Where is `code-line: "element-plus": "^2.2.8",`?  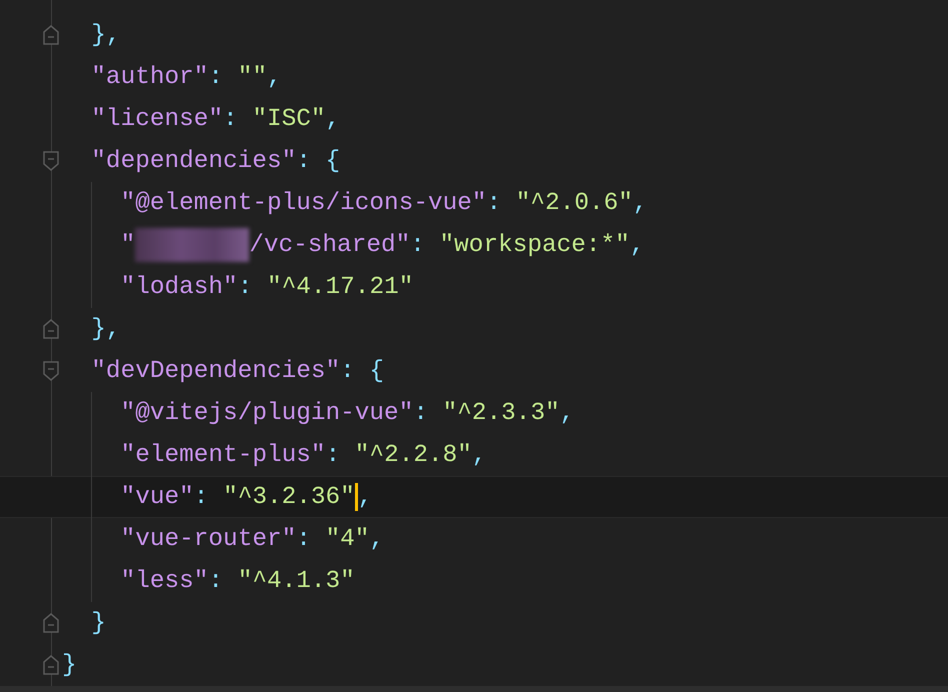
code-line: "element-plus": "^2.2.8", is located at coordinates (303, 455).